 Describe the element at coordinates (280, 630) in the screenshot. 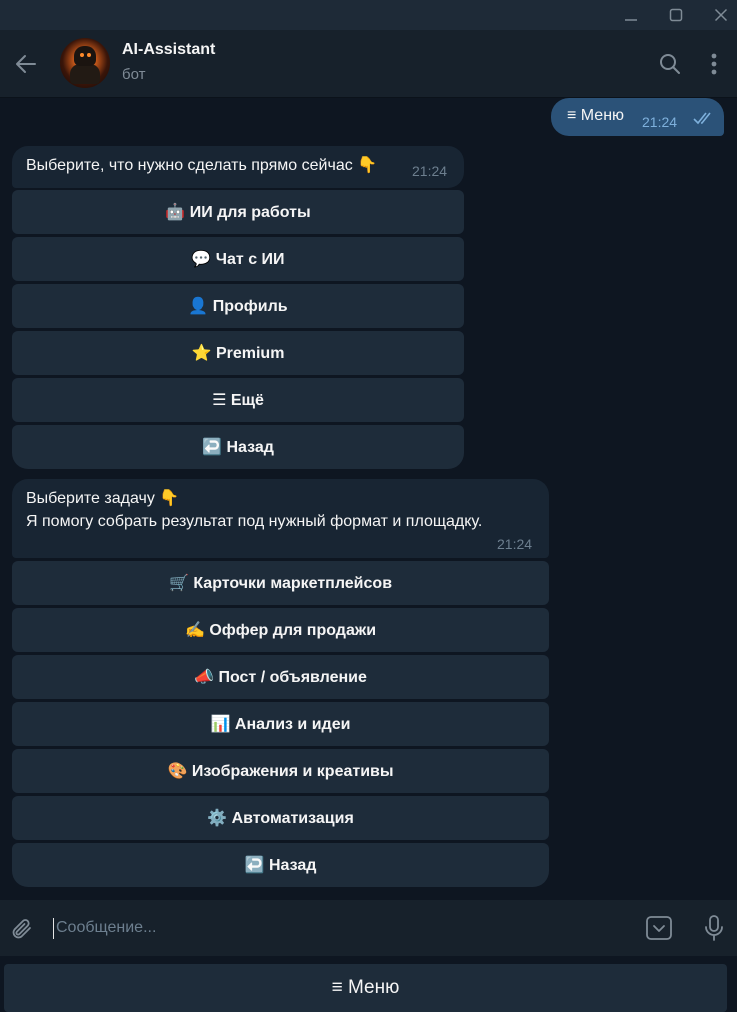

I see `inline-button: ✍️ Оффер для продажи` at that location.